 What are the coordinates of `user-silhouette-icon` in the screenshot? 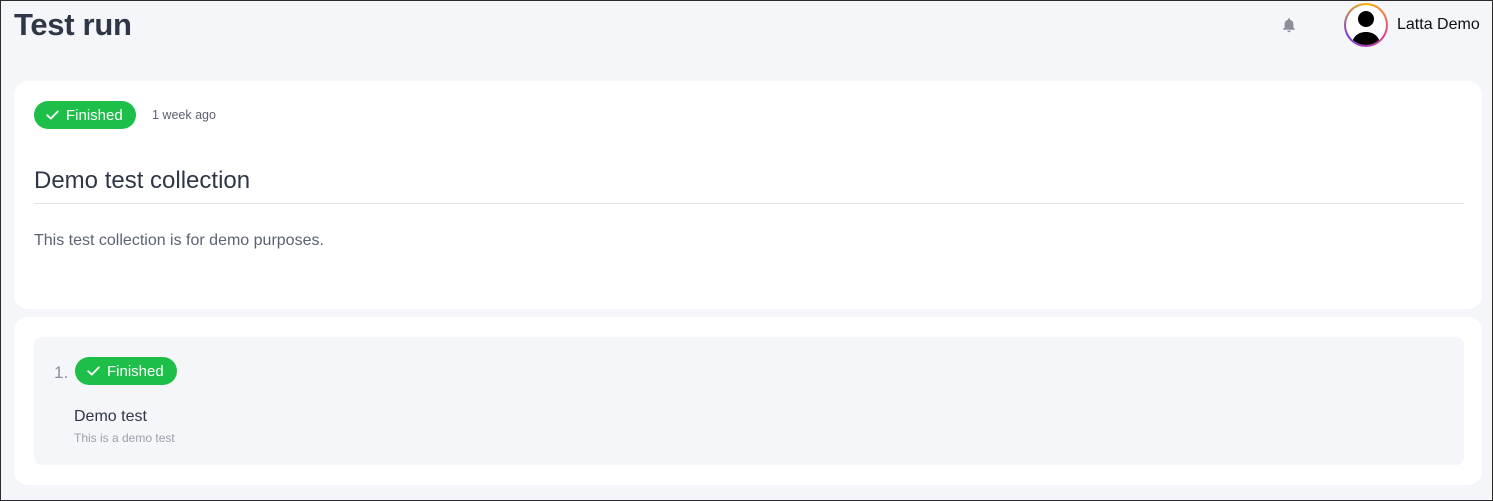 It's located at (1366, 28).